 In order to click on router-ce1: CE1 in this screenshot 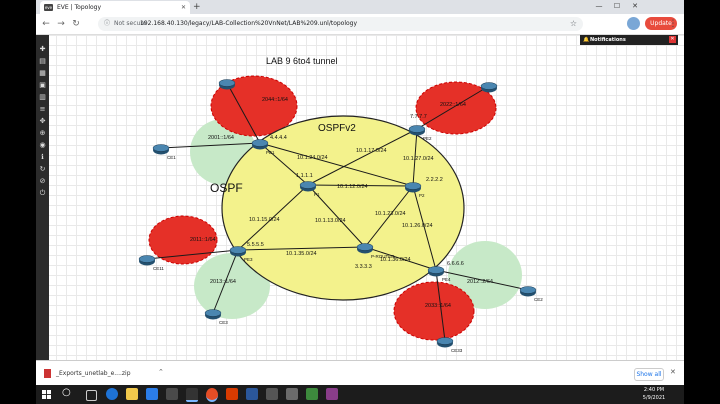, I will do `click(164, 152)`.